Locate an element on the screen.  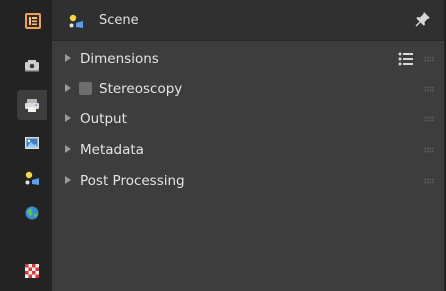
stereoscopy-checkbox is located at coordinates (85, 88).